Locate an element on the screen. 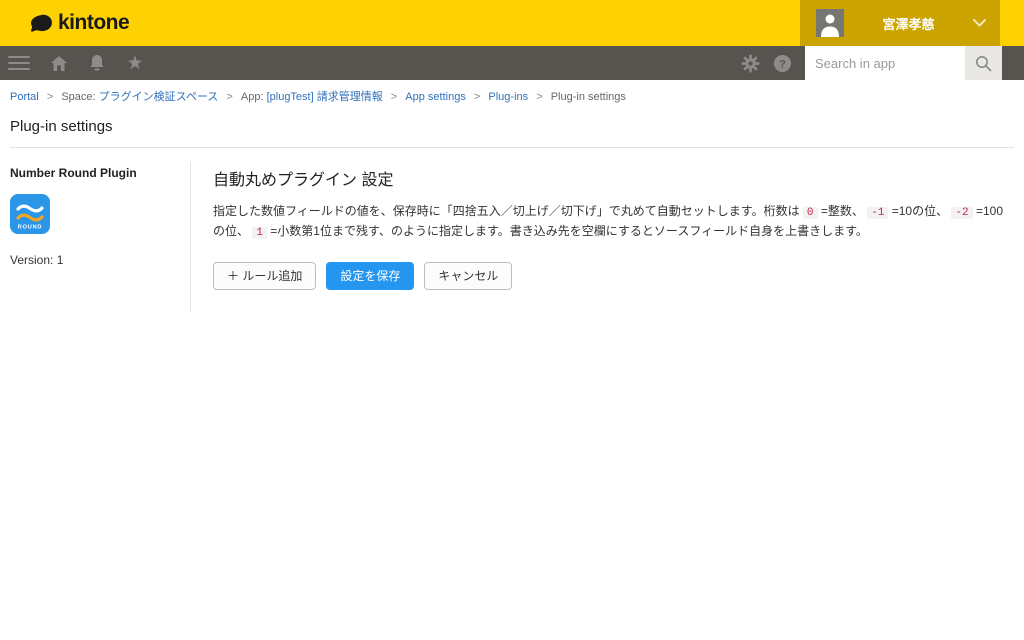  kintone-logo-icon is located at coordinates (41, 23).